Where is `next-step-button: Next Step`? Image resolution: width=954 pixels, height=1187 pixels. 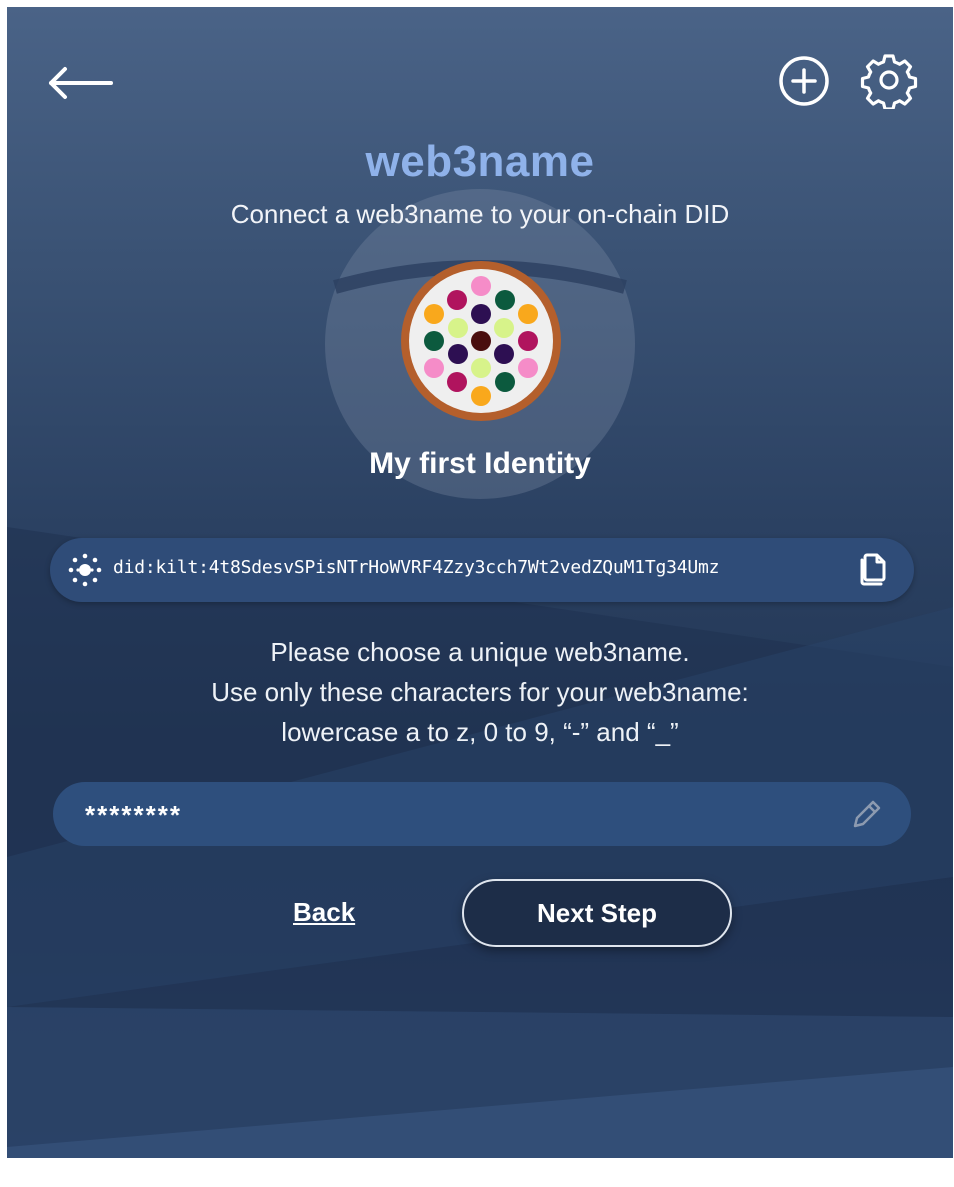 next-step-button: Next Step is located at coordinates (597, 913).